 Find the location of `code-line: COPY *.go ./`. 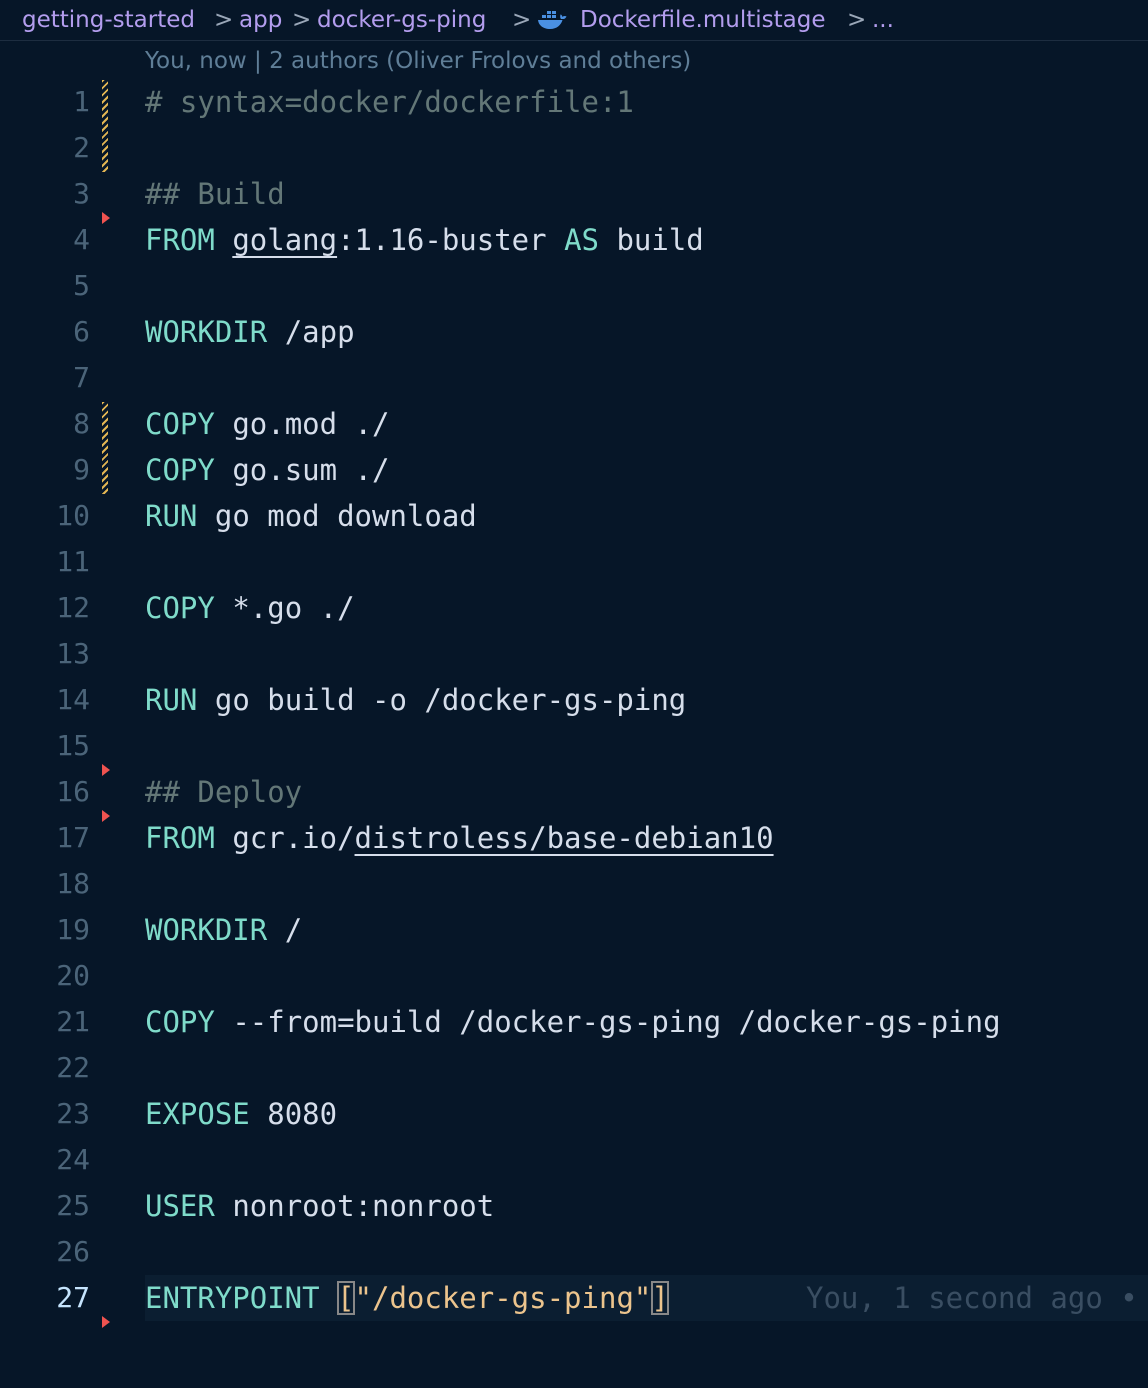

code-line: COPY *.go ./ is located at coordinates (250, 608).